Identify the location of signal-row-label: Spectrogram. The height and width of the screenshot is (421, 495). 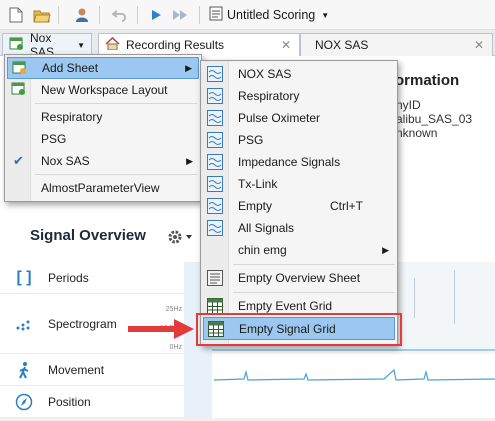
(82, 323).